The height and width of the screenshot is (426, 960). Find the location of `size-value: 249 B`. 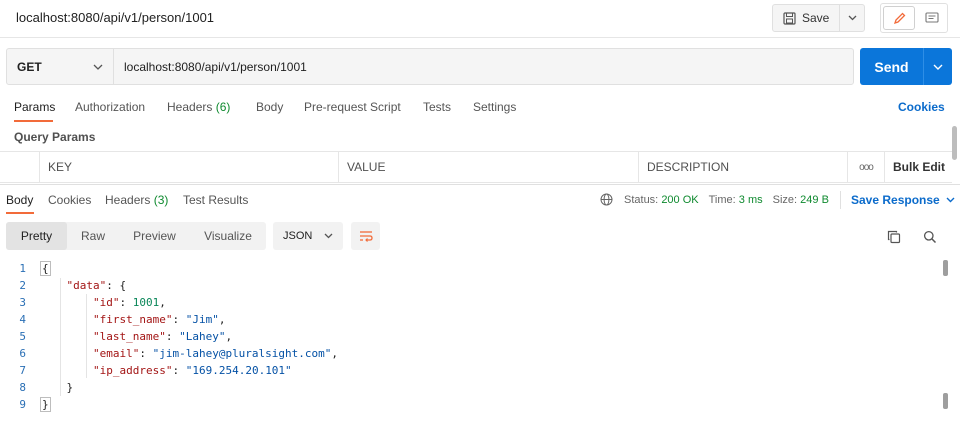

size-value: 249 B is located at coordinates (814, 200).